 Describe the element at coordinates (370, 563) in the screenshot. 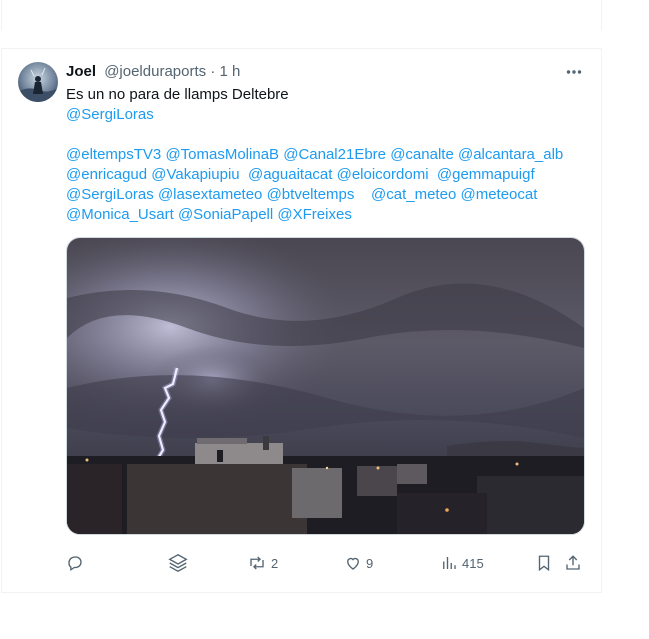

I see `like-count: 9` at that location.